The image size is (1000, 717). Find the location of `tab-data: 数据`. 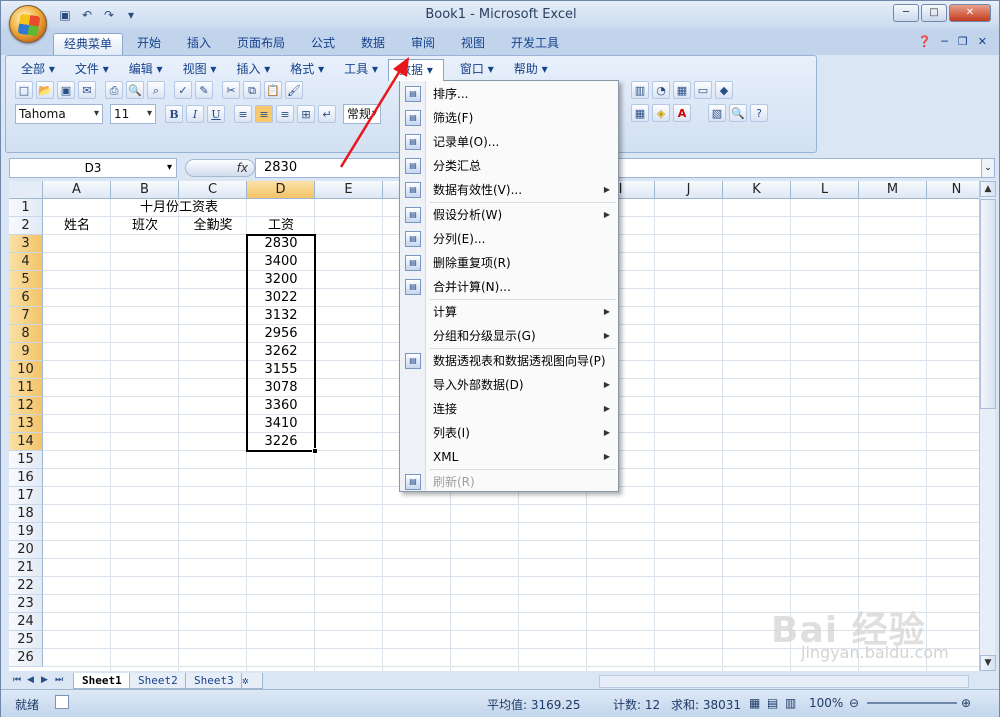

tab-data: 数据 is located at coordinates (373, 44).